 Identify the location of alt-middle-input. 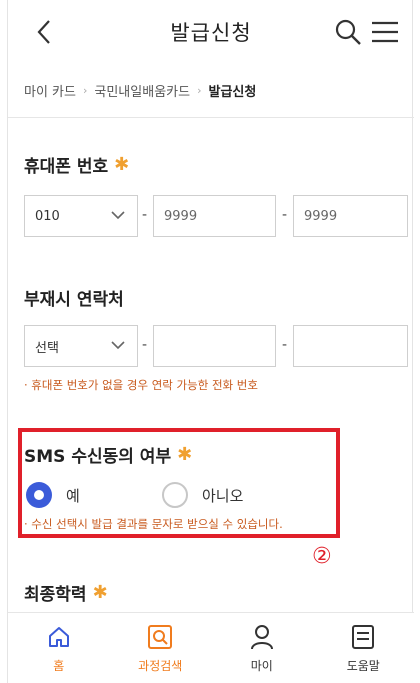
(214, 346).